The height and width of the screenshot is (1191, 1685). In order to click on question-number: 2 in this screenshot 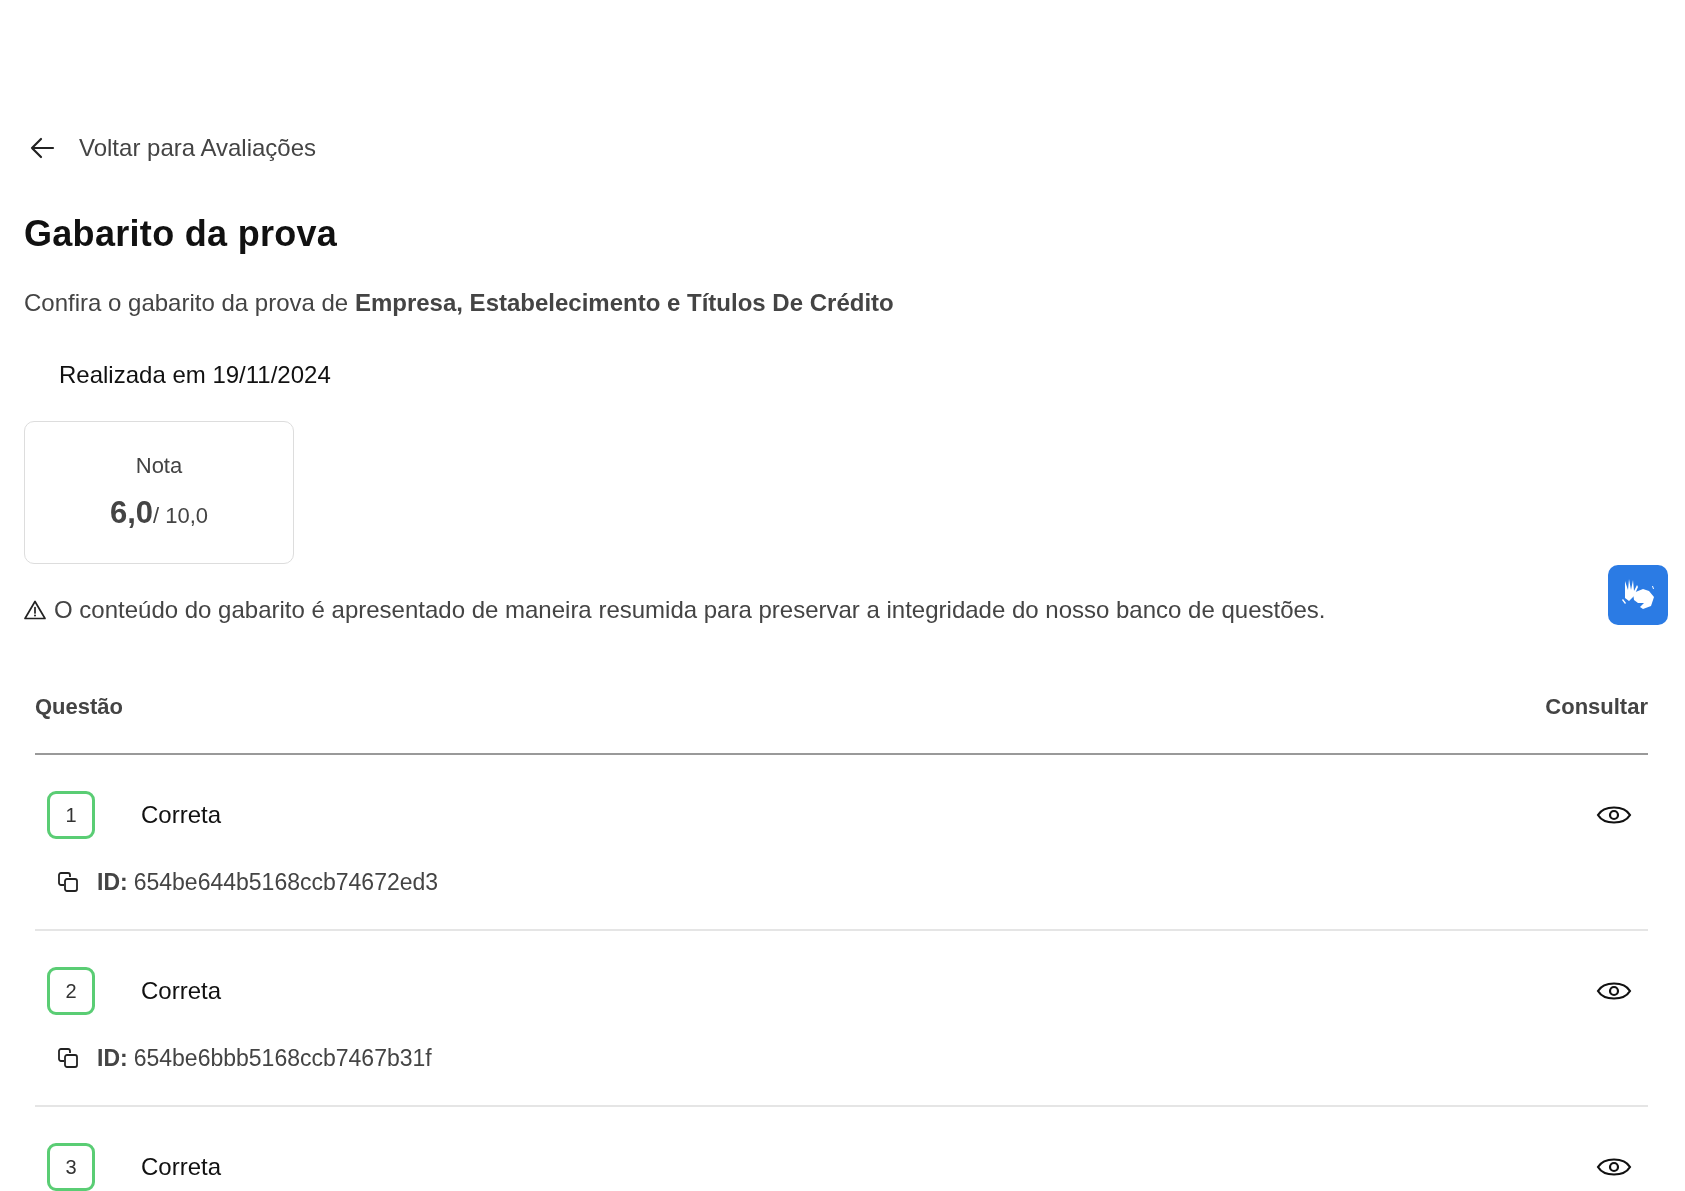, I will do `click(71, 991)`.